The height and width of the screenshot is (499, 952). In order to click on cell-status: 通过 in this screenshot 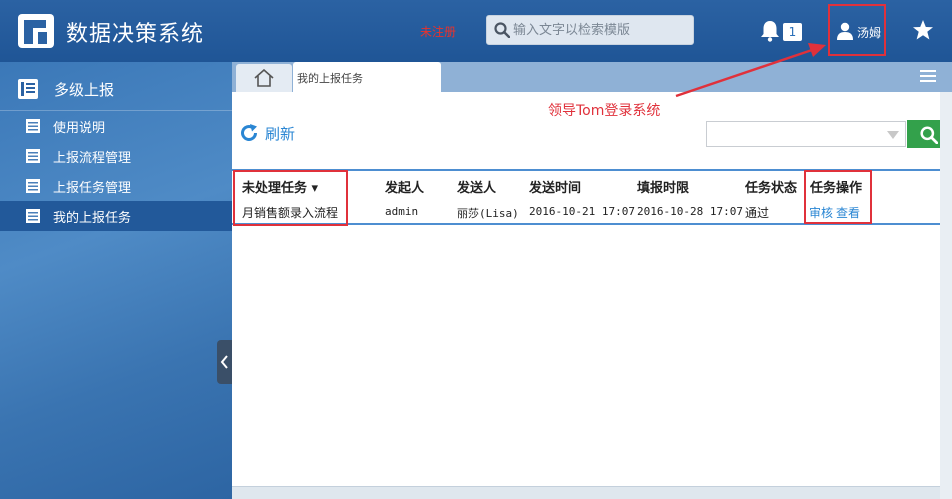, I will do `click(757, 213)`.